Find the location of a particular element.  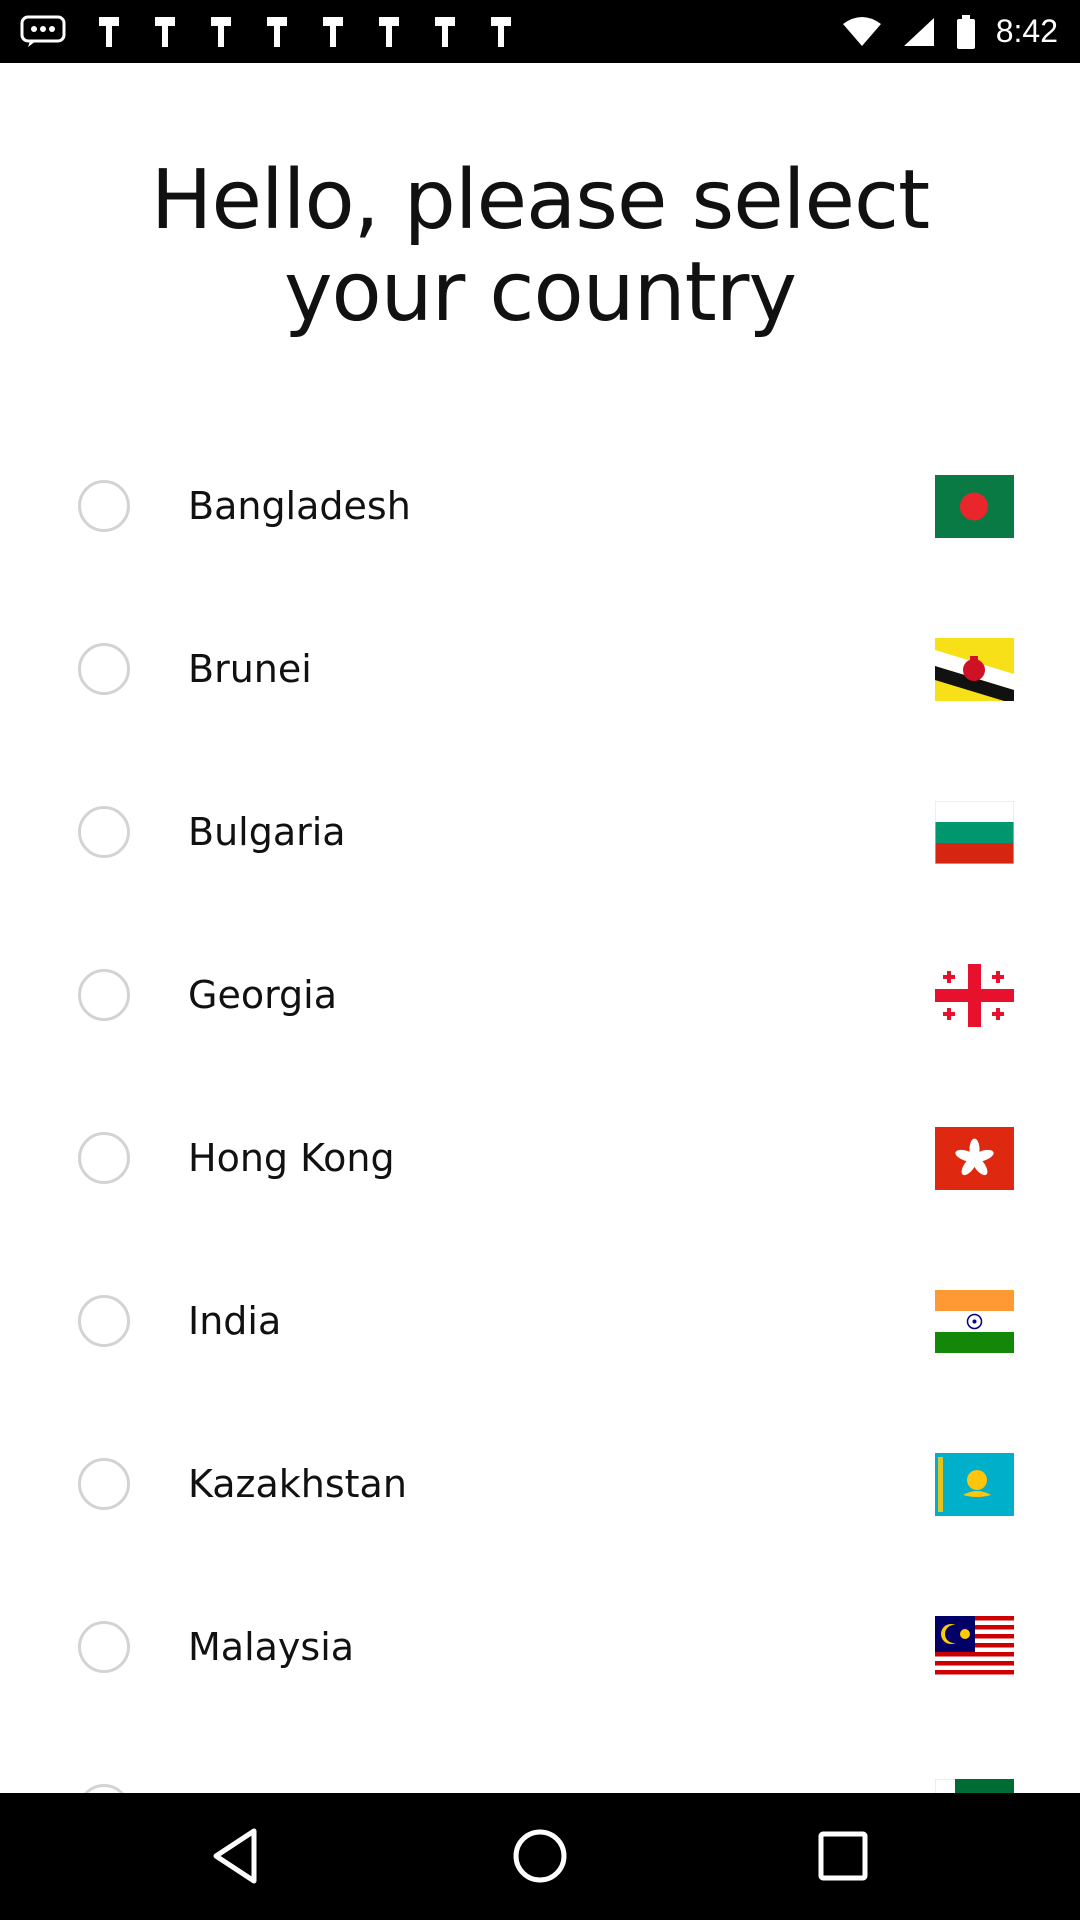

malaysia-flag-icon is located at coordinates (974, 1647).